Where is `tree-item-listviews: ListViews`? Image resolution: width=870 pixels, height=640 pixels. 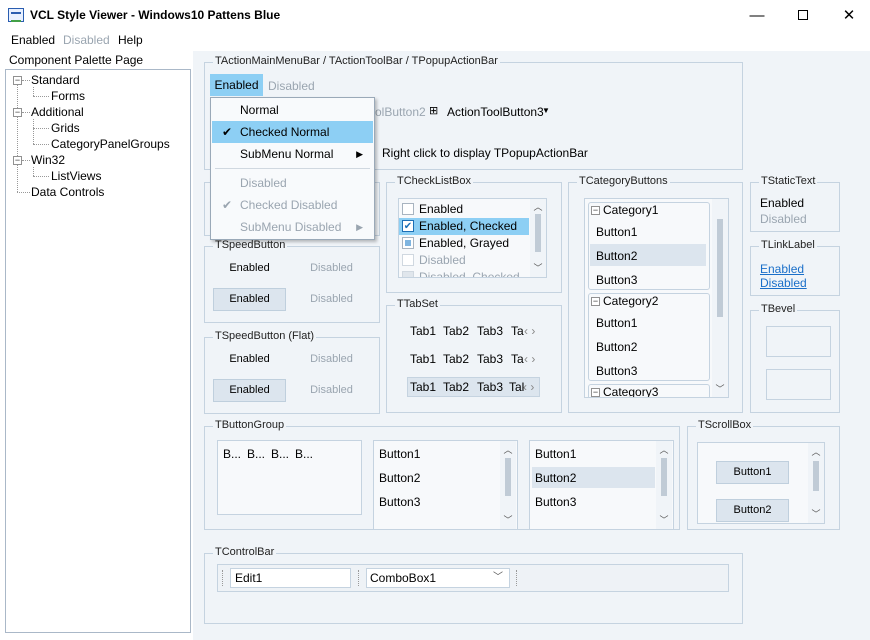 tree-item-listviews: ListViews is located at coordinates (76, 176).